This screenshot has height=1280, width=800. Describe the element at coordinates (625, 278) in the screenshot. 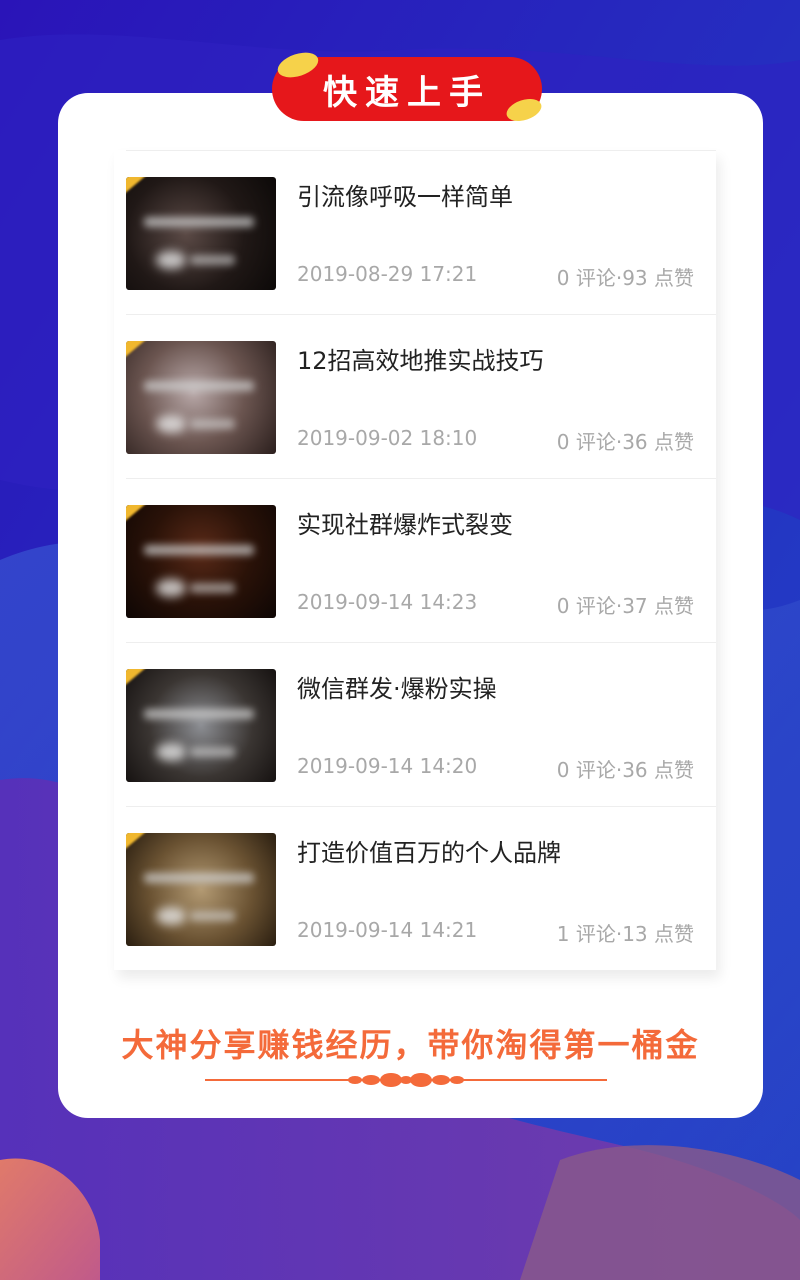

I see `article-stats: 0 评论·93 点赞` at that location.